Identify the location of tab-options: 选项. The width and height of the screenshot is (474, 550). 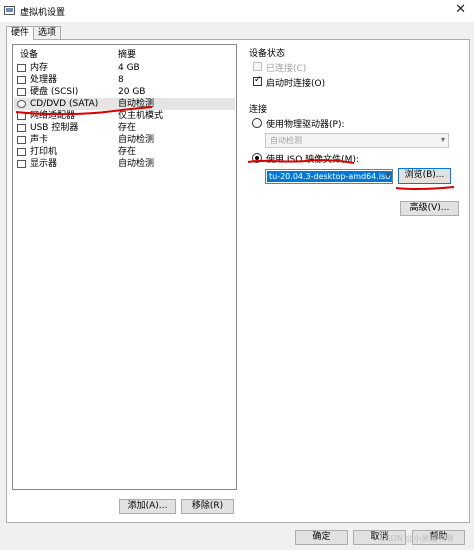
(47, 32).